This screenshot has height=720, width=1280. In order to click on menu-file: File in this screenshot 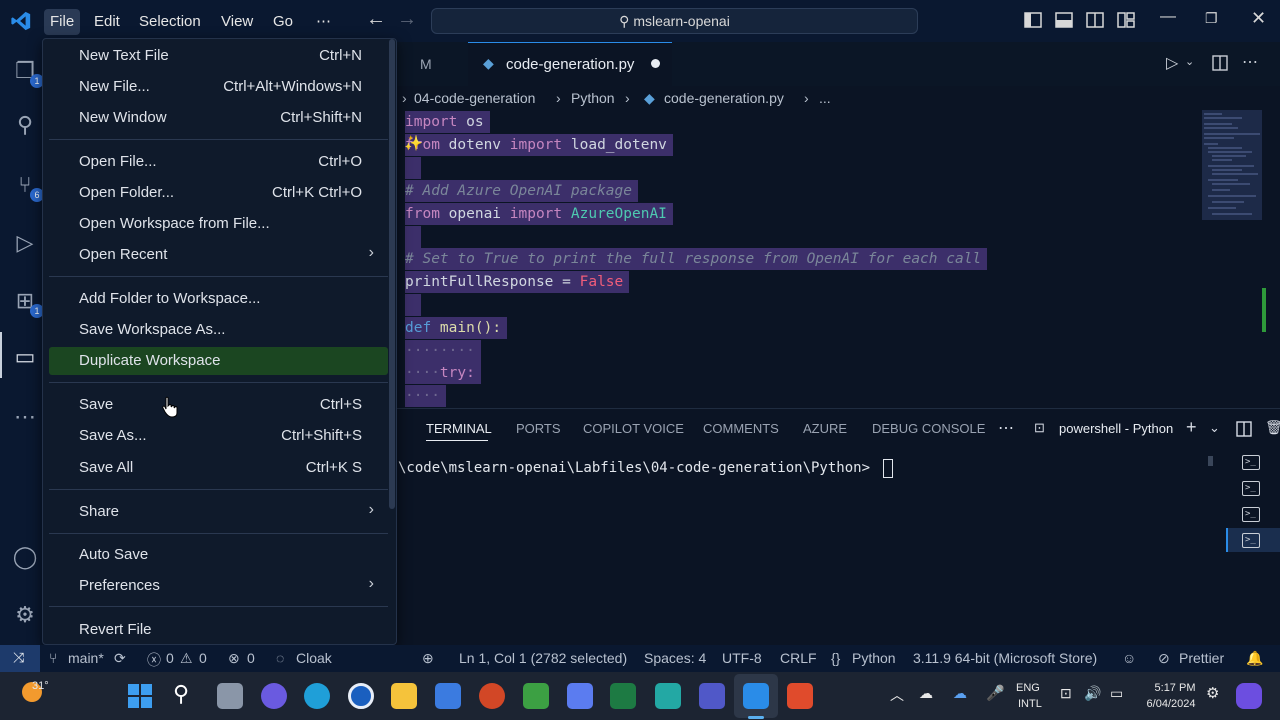, I will do `click(62, 22)`.